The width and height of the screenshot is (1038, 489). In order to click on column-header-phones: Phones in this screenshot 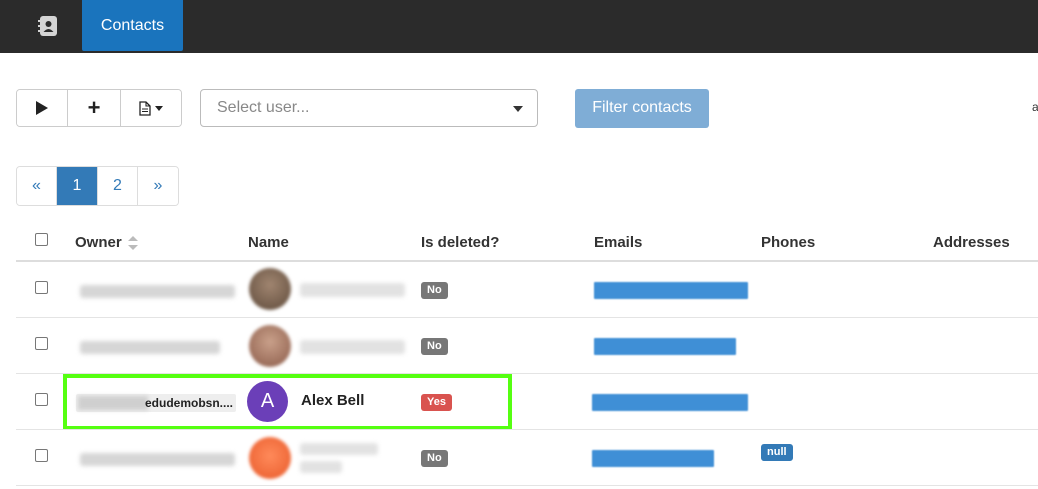, I will do `click(788, 242)`.